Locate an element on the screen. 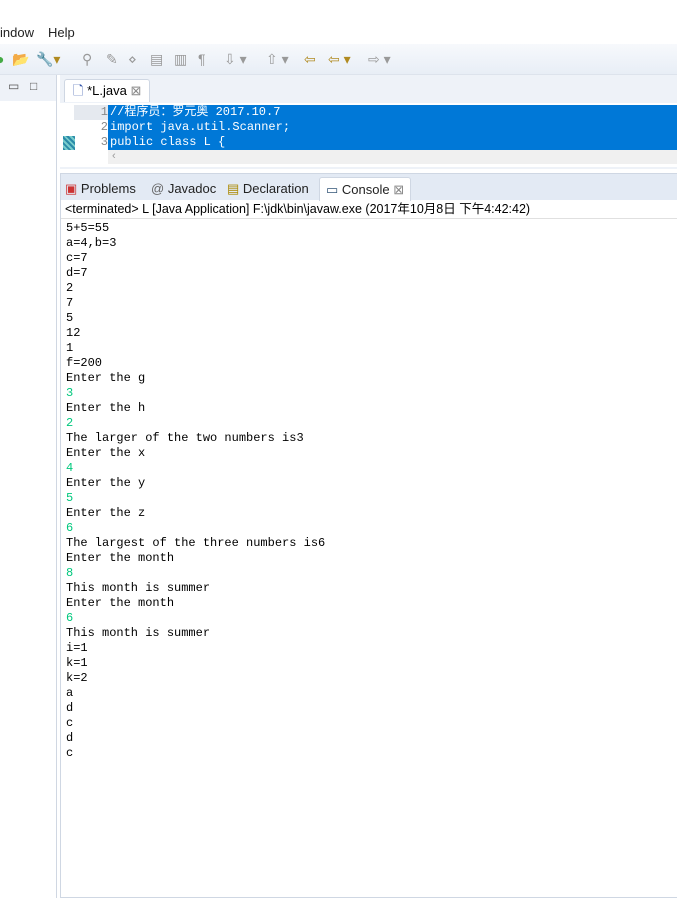  last-edit-icon: ⇦ is located at coordinates (310, 59).